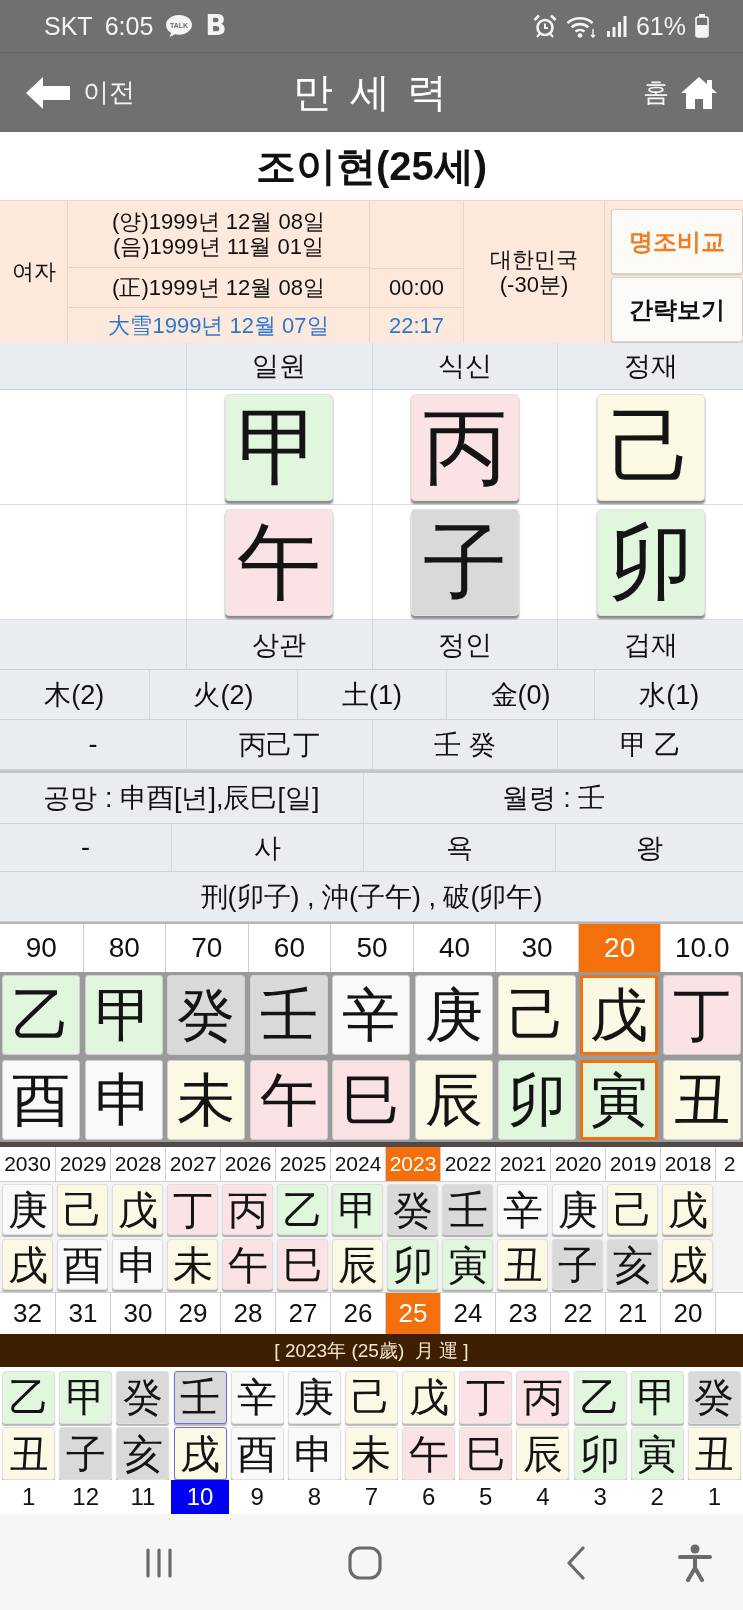 The image size is (743, 1610). What do you see at coordinates (520, 695) in the screenshot?
I see `element-count: 金(0)` at bounding box center [520, 695].